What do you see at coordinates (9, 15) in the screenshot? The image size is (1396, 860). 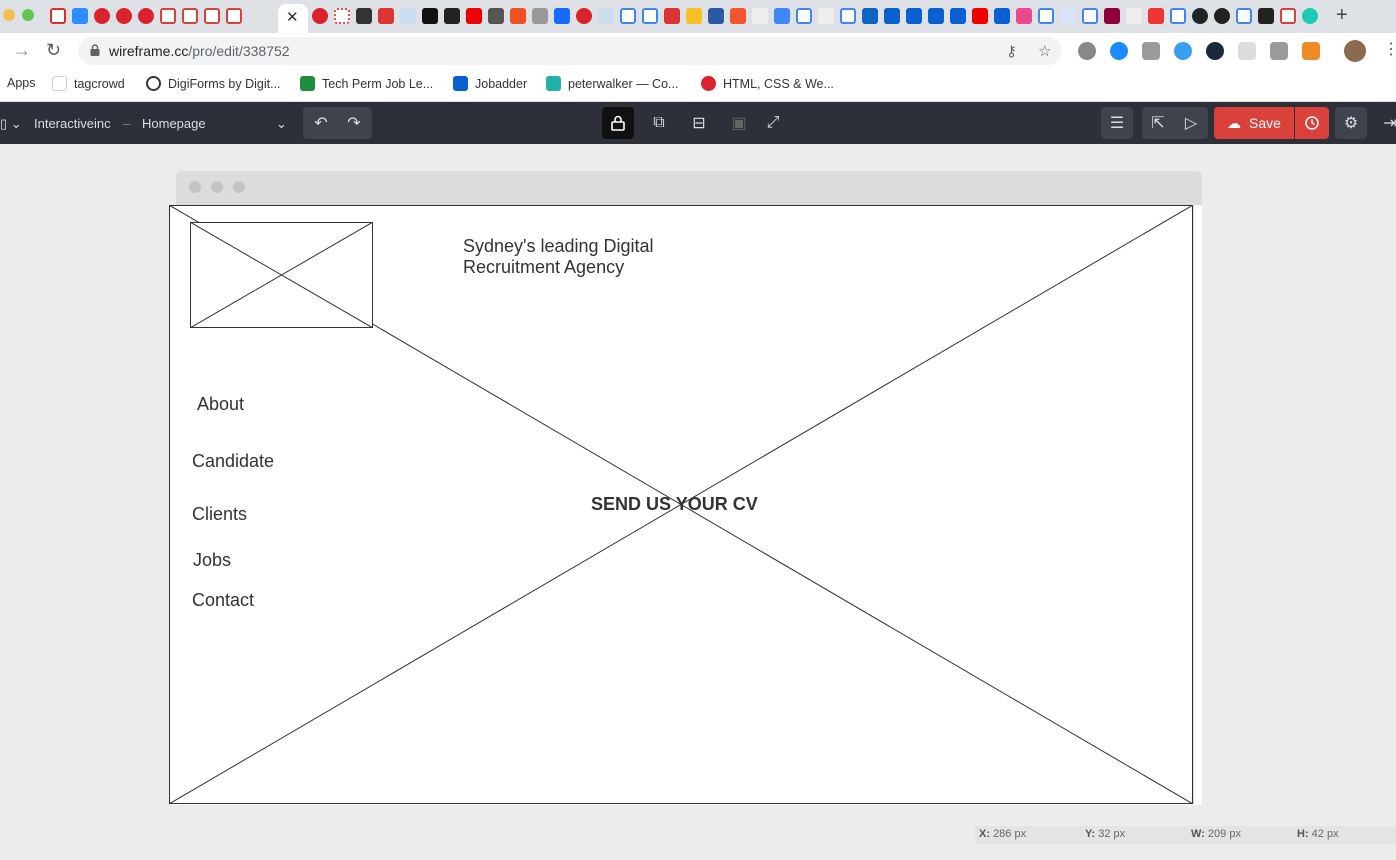 I see `minimize-window-button` at bounding box center [9, 15].